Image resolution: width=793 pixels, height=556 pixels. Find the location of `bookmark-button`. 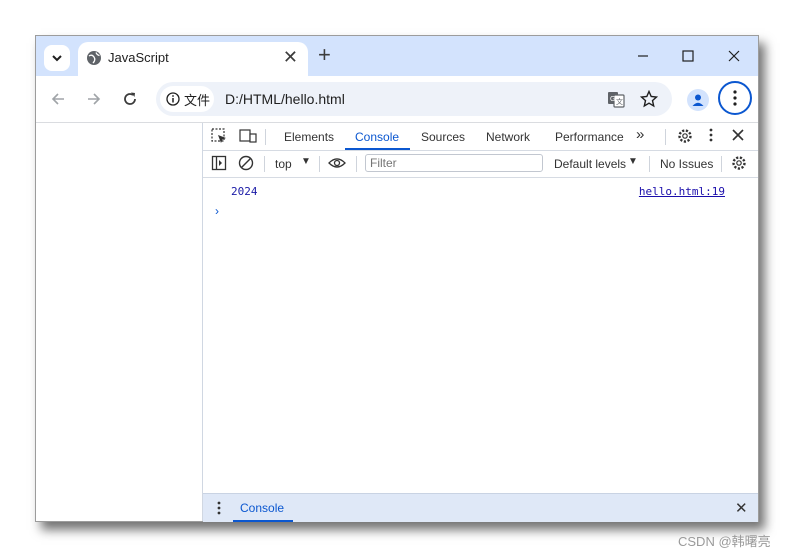

bookmark-button is located at coordinates (649, 99).